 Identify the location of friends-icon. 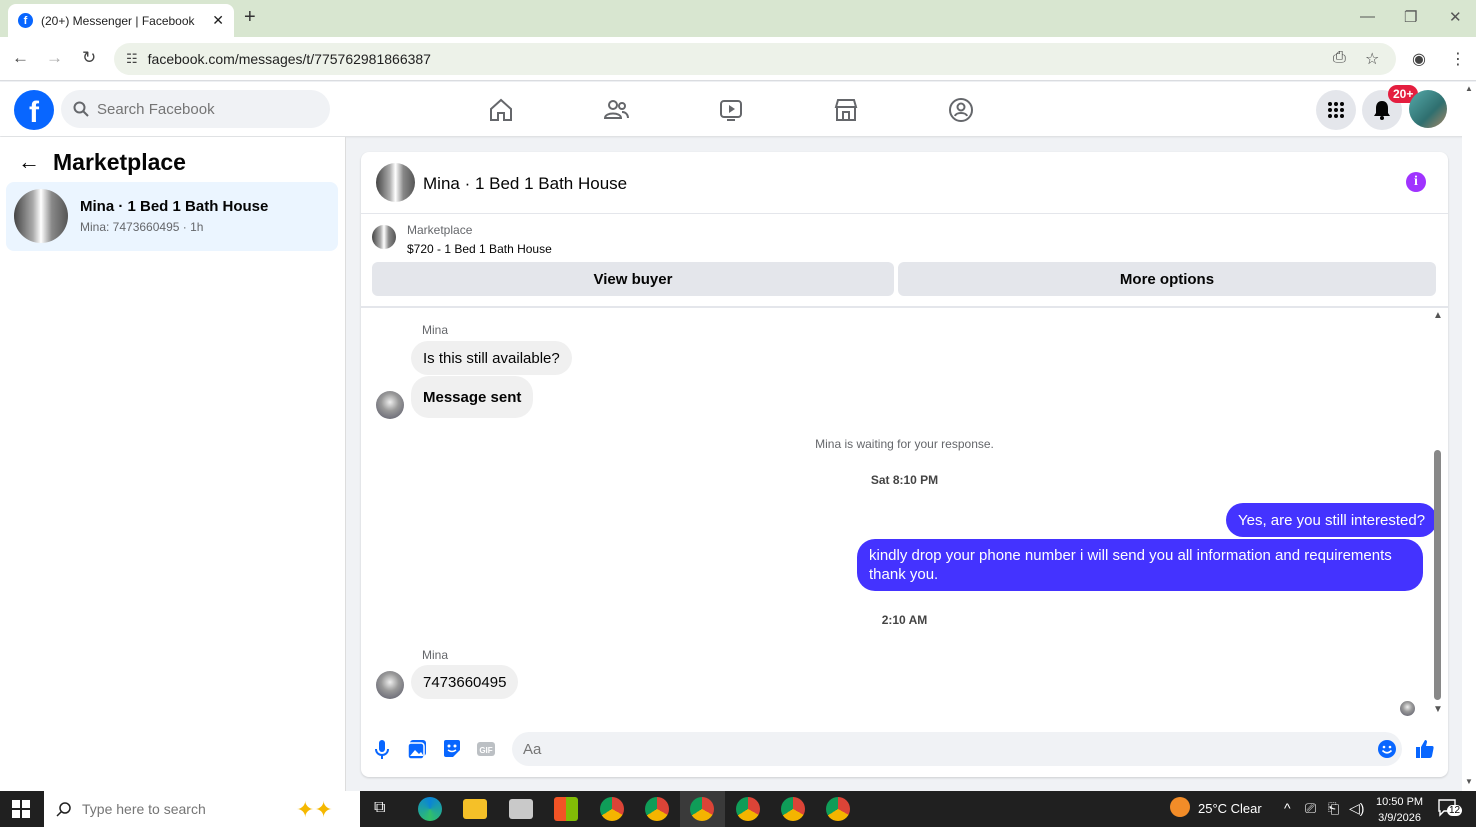
(616, 110).